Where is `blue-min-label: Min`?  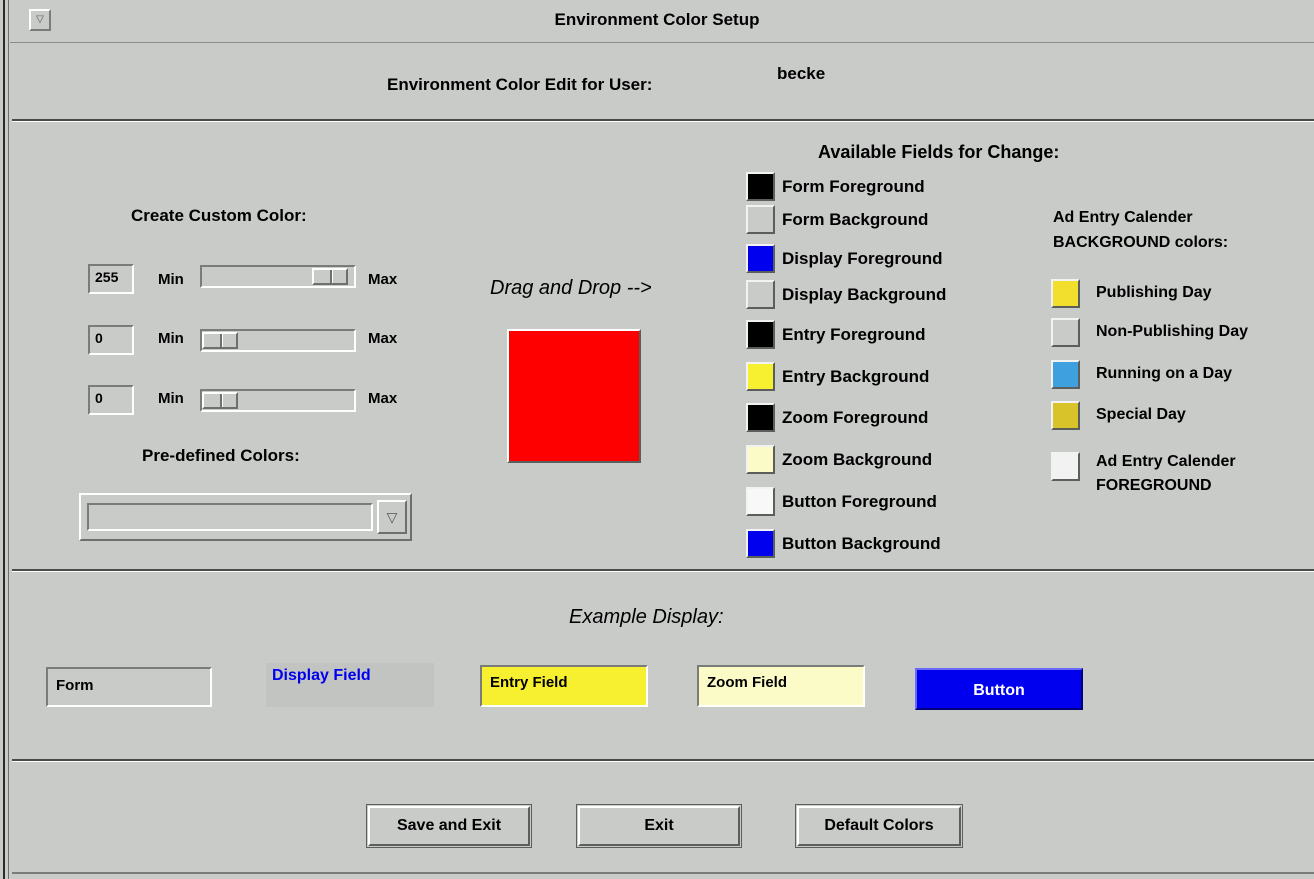
blue-min-label: Min is located at coordinates (171, 398).